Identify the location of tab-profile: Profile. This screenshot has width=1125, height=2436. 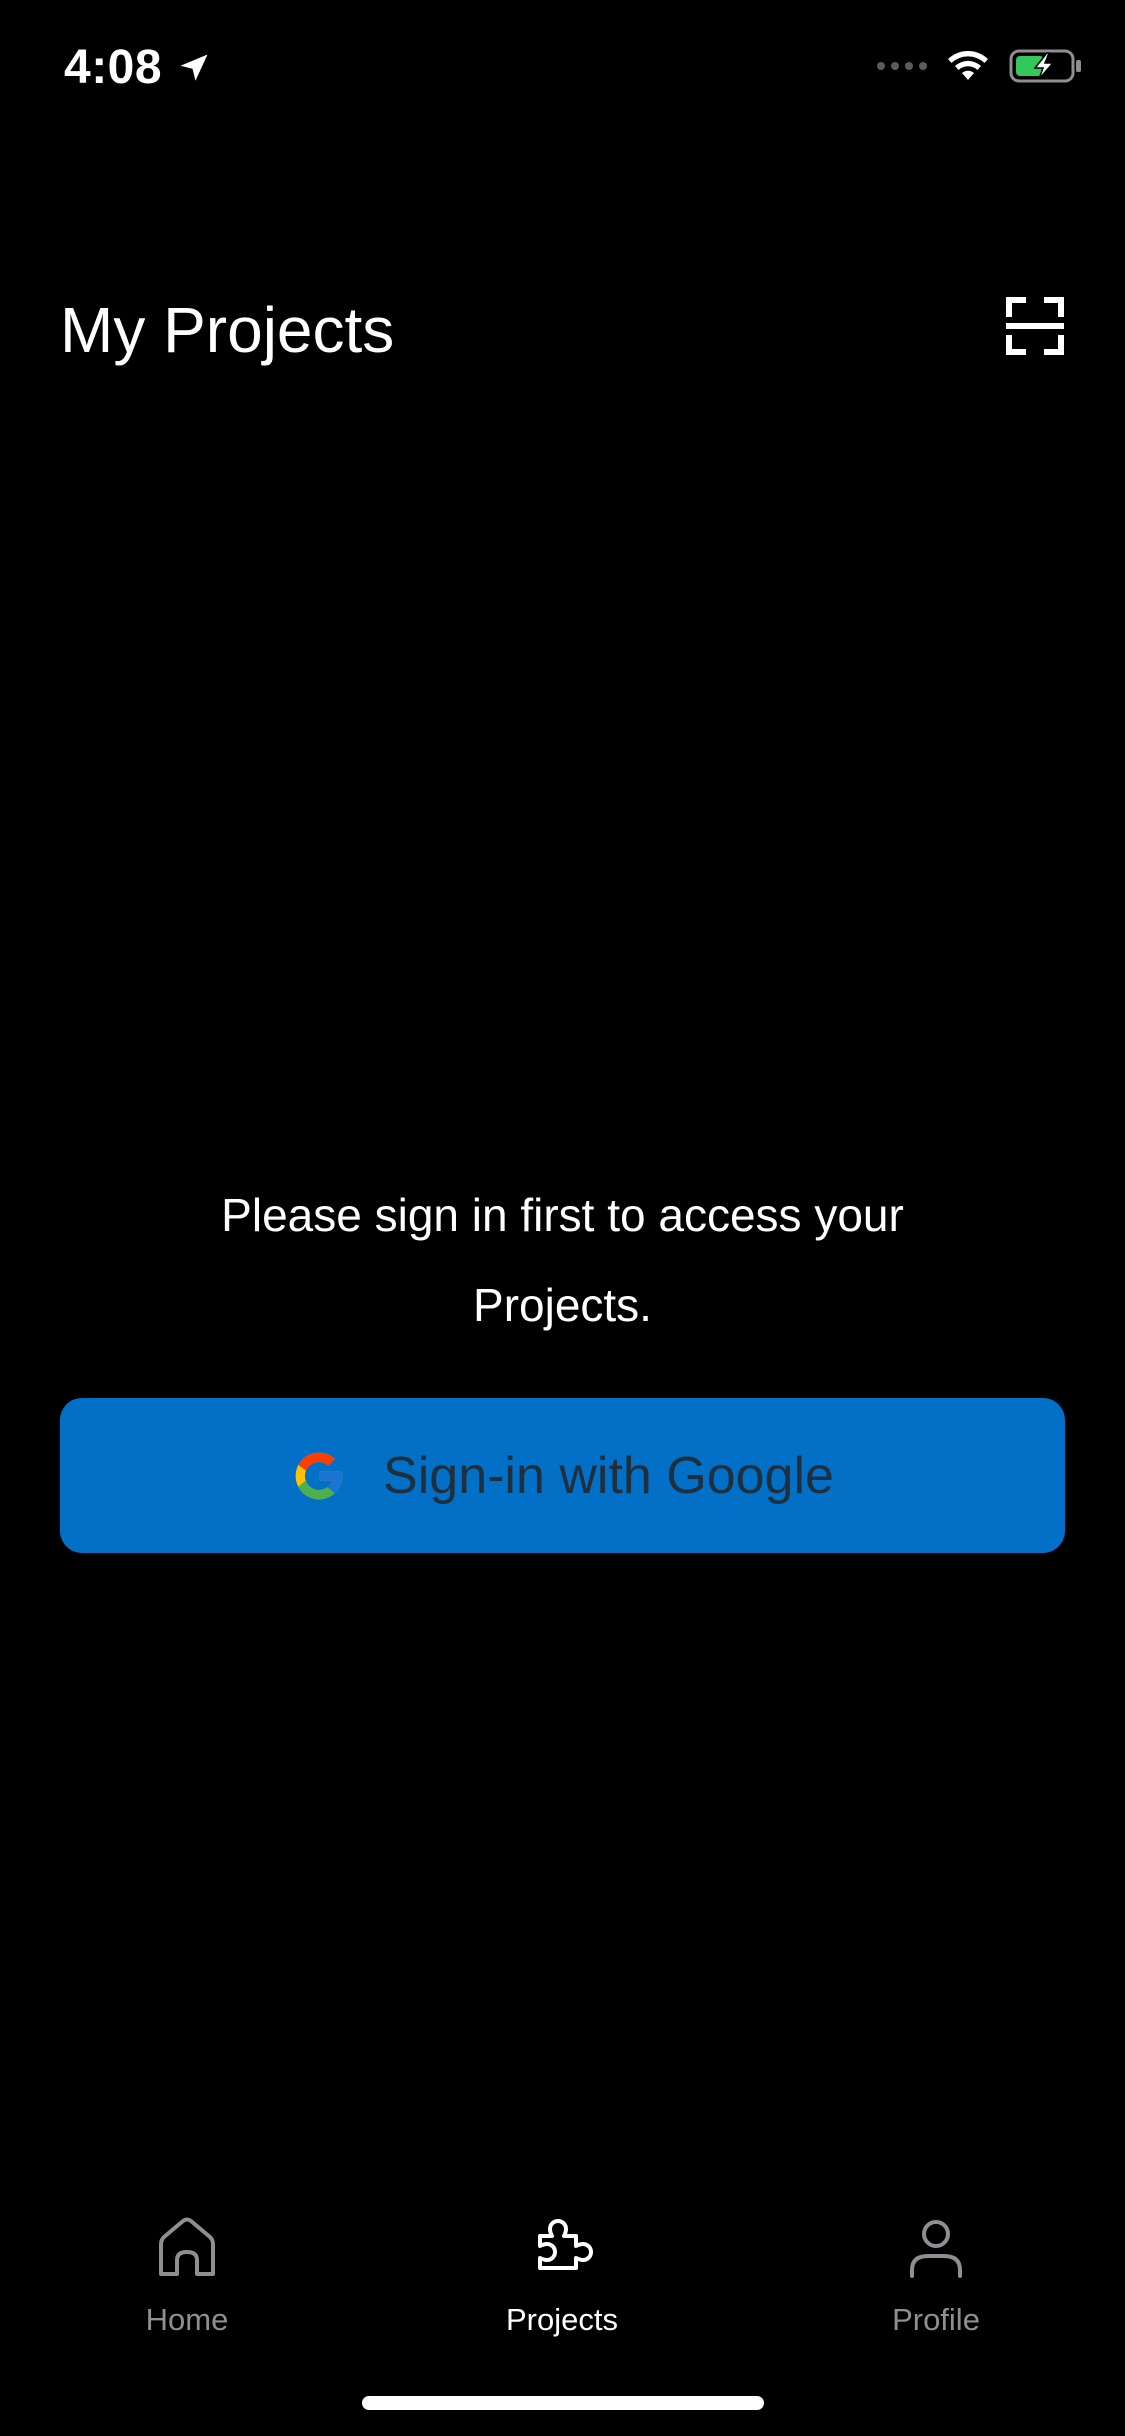
(936, 2275).